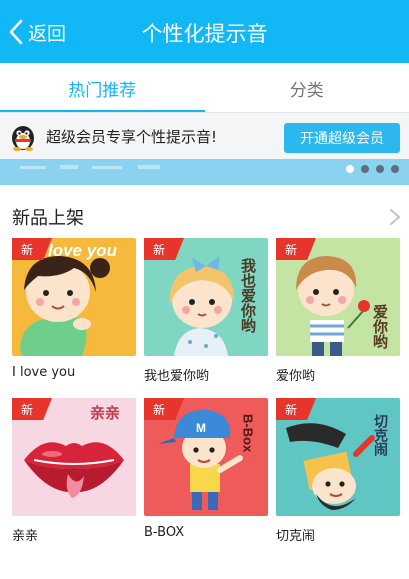 Image resolution: width=409 pixels, height=579 pixels. I want to click on ringtone-title: 我也爱你哟, so click(177, 376).